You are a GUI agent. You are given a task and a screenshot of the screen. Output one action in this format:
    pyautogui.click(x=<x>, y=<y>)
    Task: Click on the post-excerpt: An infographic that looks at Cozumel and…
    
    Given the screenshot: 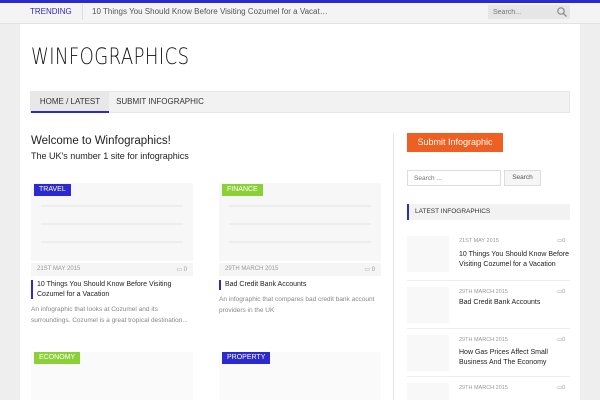 What is the action you would take?
    pyautogui.click(x=109, y=315)
    